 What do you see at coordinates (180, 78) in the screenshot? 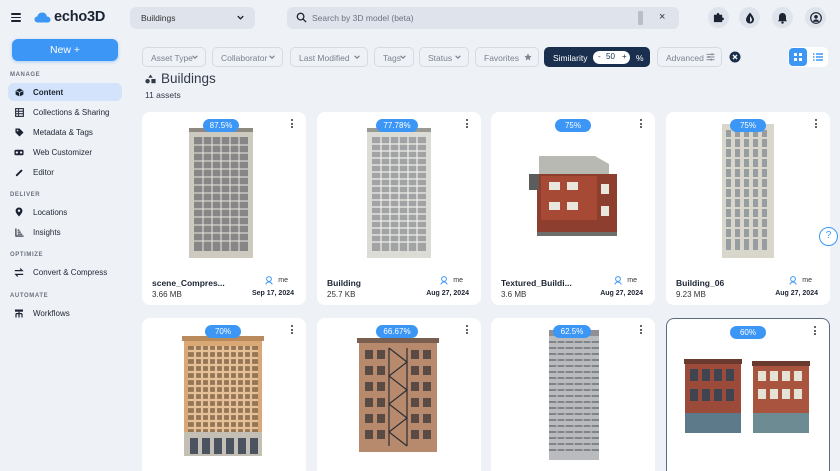
I see `page-heading: Buildings` at bounding box center [180, 78].